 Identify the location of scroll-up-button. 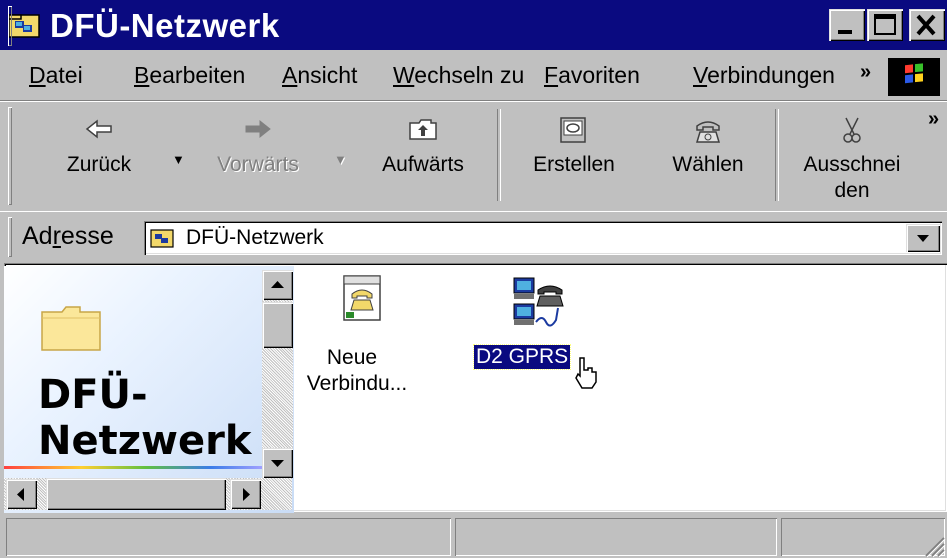
(277, 285).